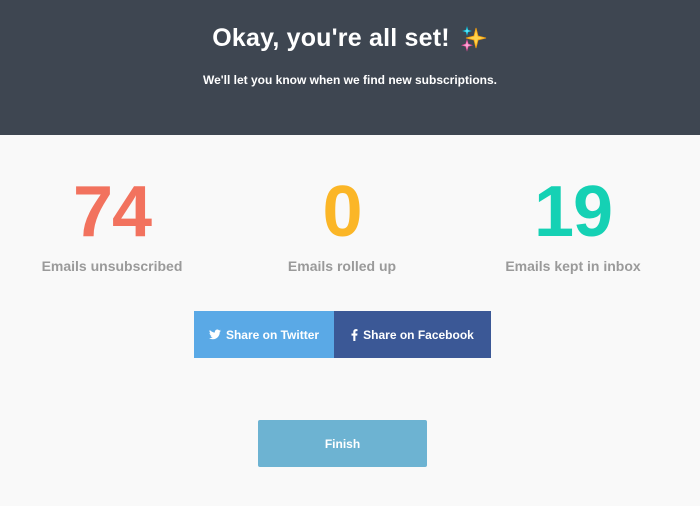  I want to click on stat-rolled-up: 0 Emails rolled up, so click(342, 222).